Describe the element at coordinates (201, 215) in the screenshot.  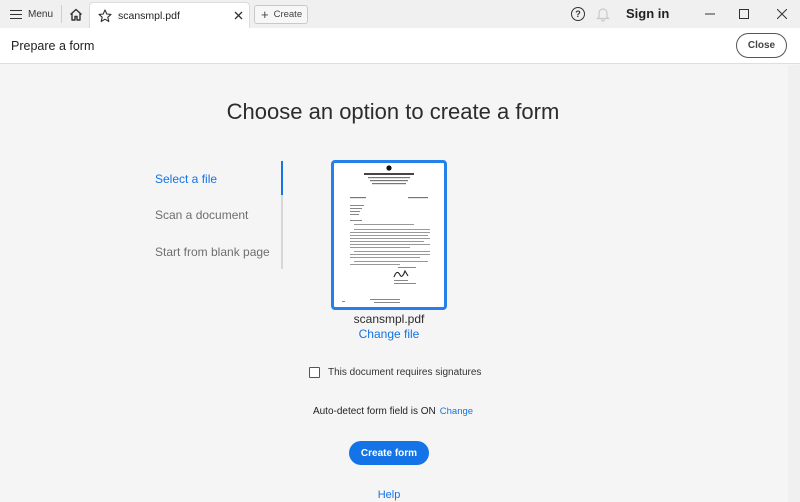
I see `option-scan-document: Scan a document` at that location.